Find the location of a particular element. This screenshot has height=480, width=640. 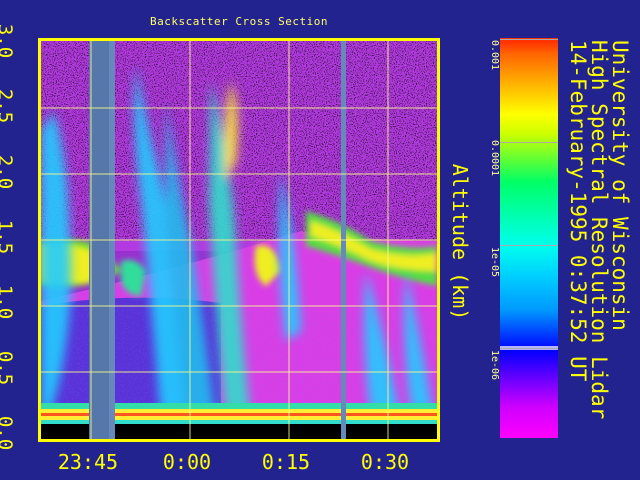

y-tick-label: 3.0 is located at coordinates (8, 41).